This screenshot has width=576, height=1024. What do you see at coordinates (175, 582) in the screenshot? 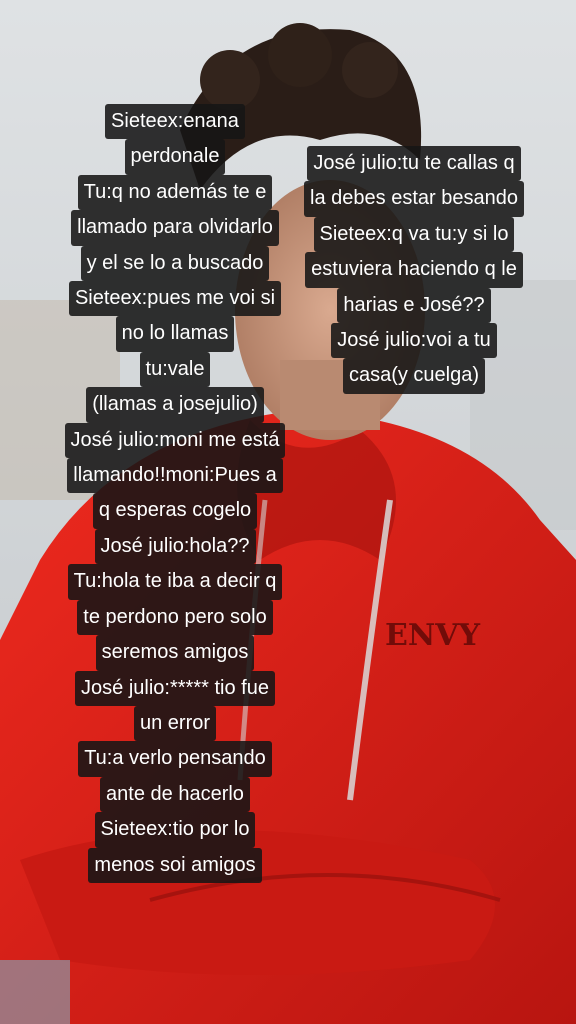
I see `caption-line: Tu:hola te iba a decir q` at bounding box center [175, 582].